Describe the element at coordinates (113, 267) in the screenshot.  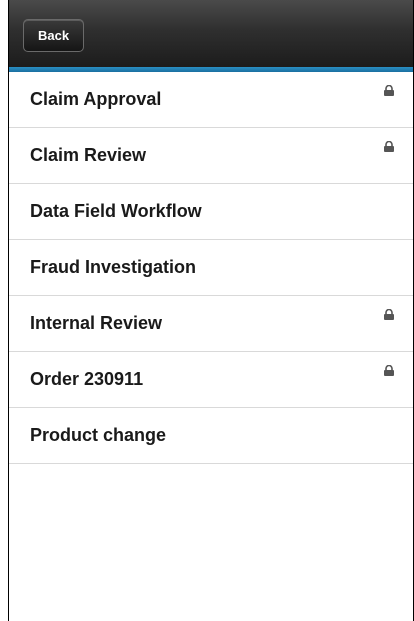
I see `list-item-label: Fraud Investigation` at that location.